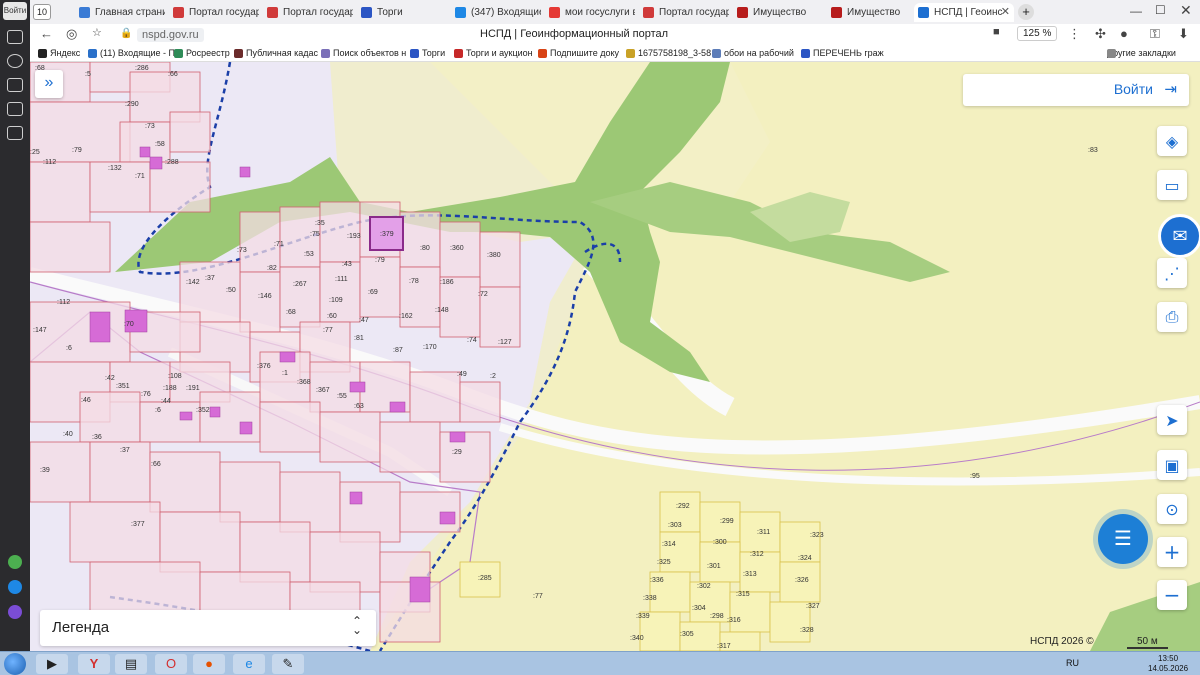  What do you see at coordinates (975, 476) in the screenshot?
I see `cadastral-label: :95` at bounding box center [975, 476].